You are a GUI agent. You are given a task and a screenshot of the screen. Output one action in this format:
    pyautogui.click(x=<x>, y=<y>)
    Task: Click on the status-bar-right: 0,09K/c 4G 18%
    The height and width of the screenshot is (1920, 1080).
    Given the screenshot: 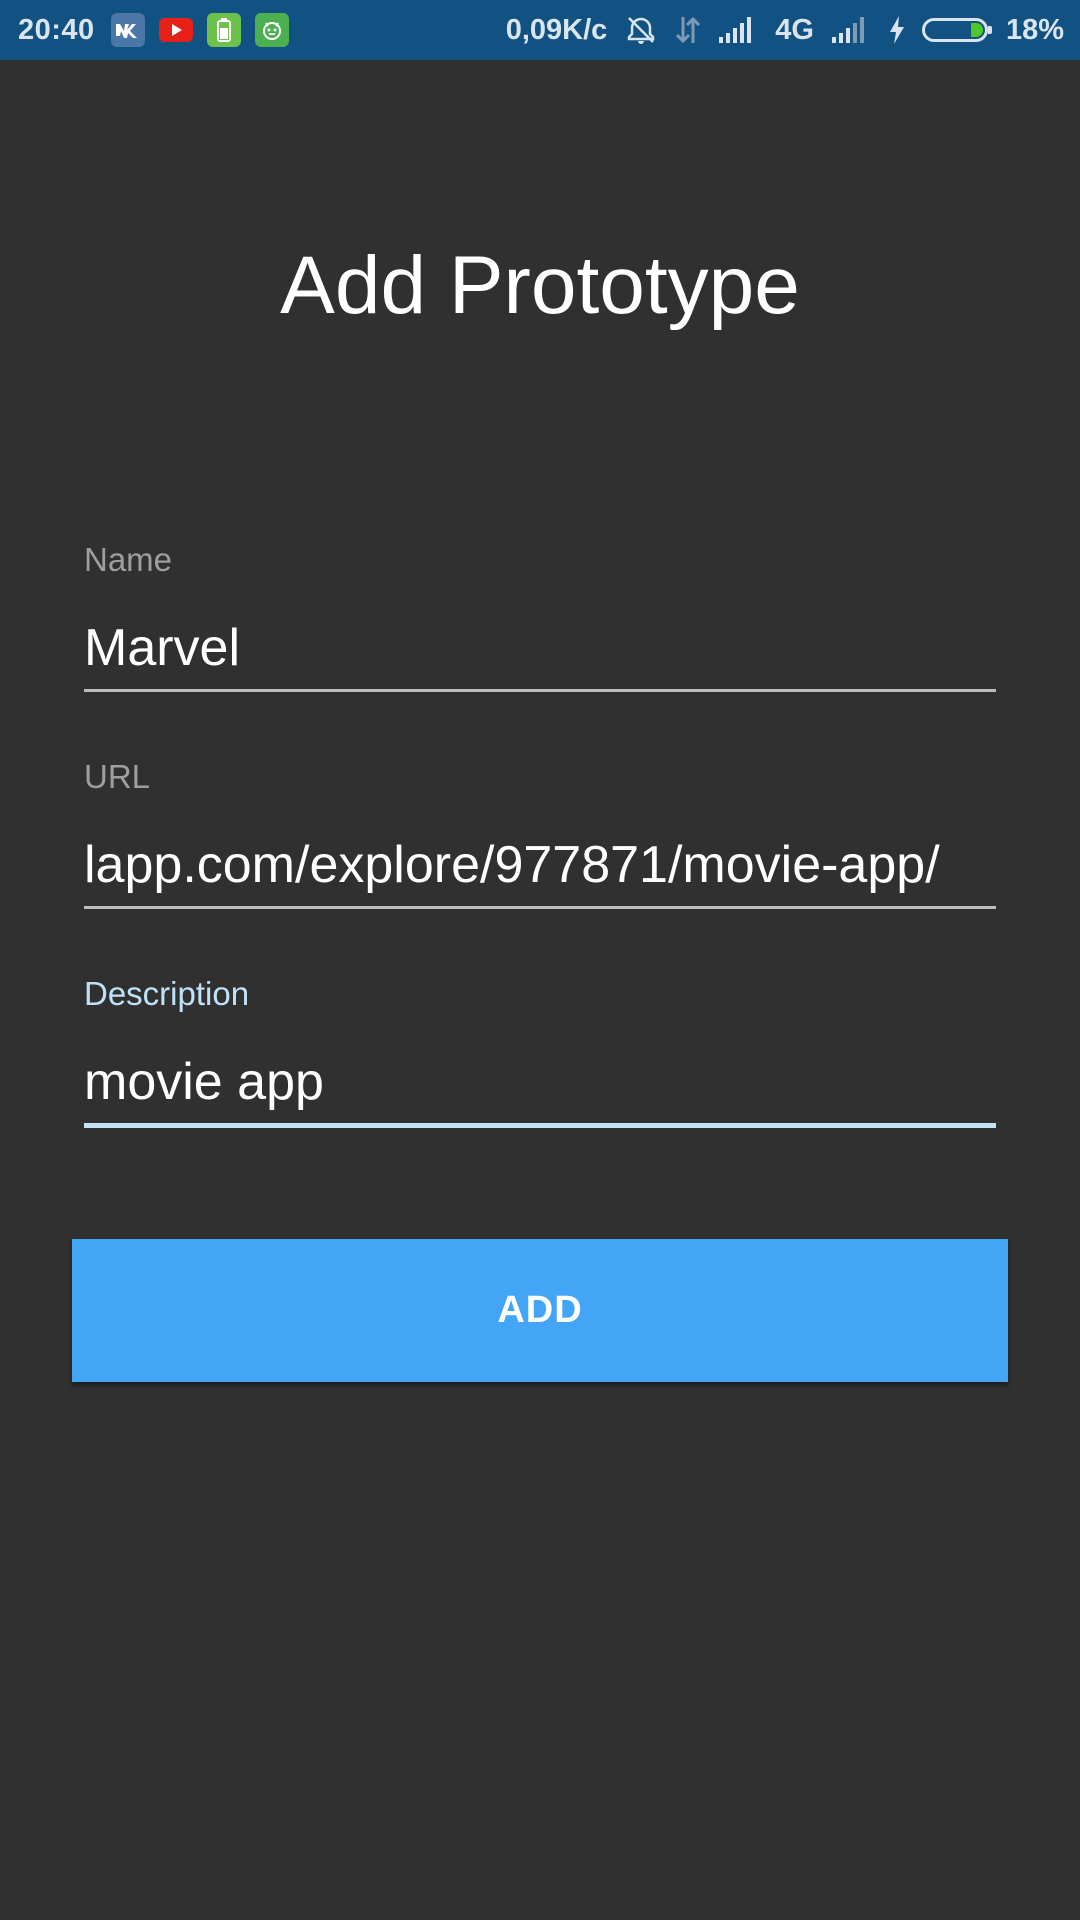 What is the action you would take?
    pyautogui.click(x=785, y=30)
    